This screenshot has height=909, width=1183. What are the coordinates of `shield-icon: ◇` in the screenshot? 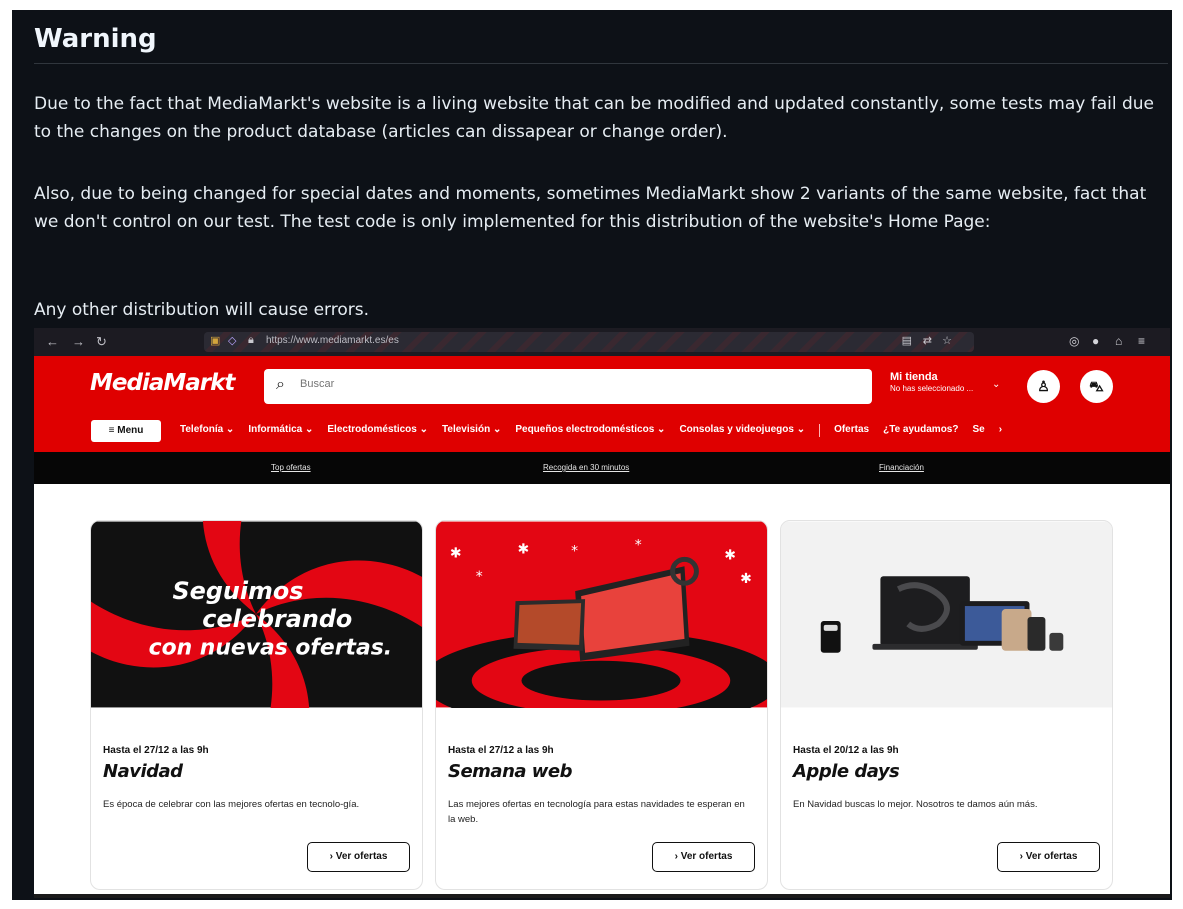 It's located at (232, 340).